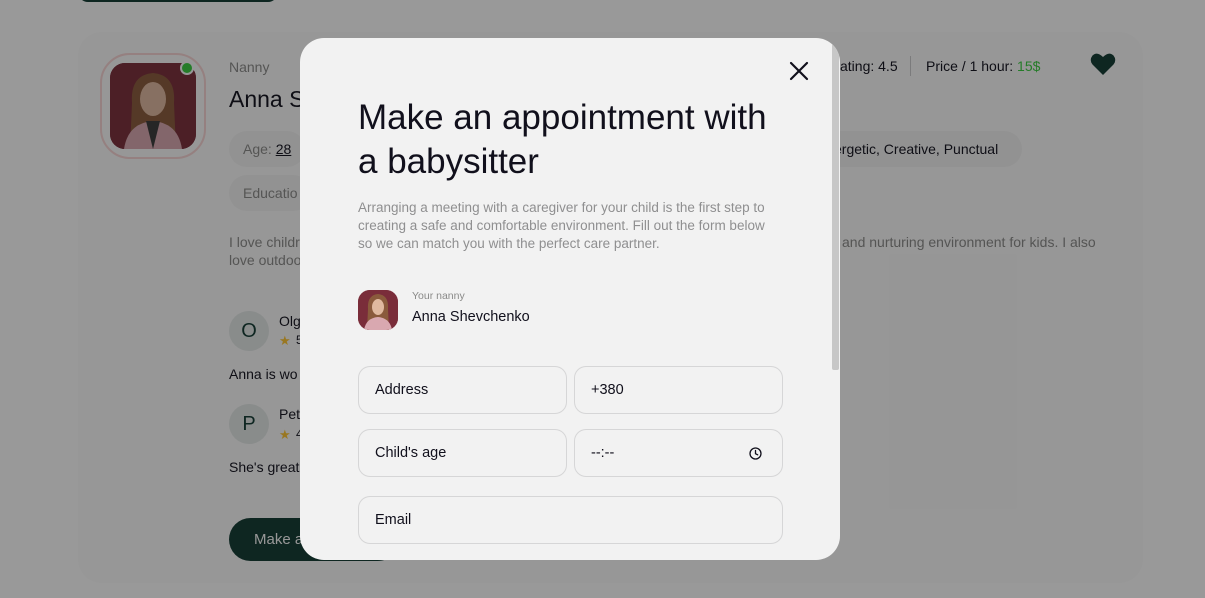 The height and width of the screenshot is (598, 1205). I want to click on email-input: Email, so click(570, 520).